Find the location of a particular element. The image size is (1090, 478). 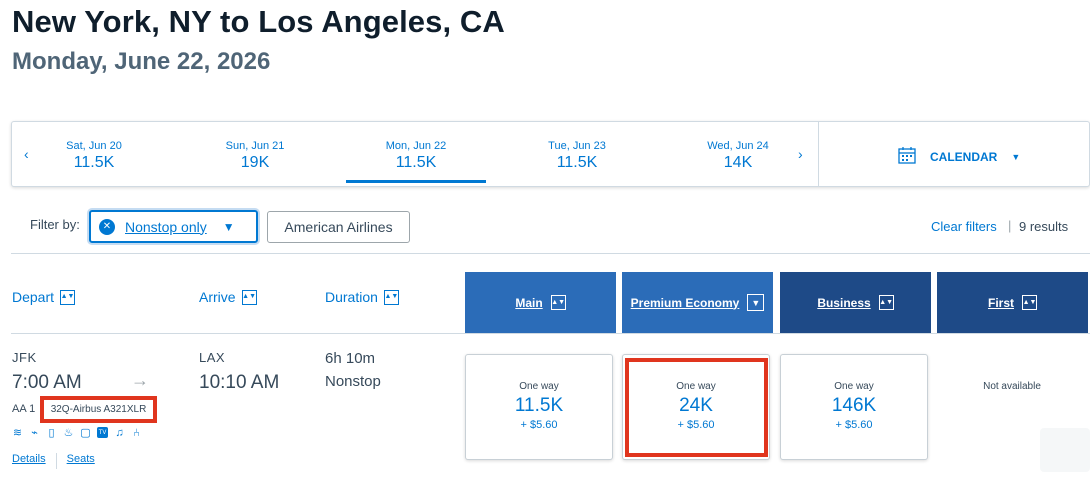

depart-time: 7:00 AM is located at coordinates (47, 382).